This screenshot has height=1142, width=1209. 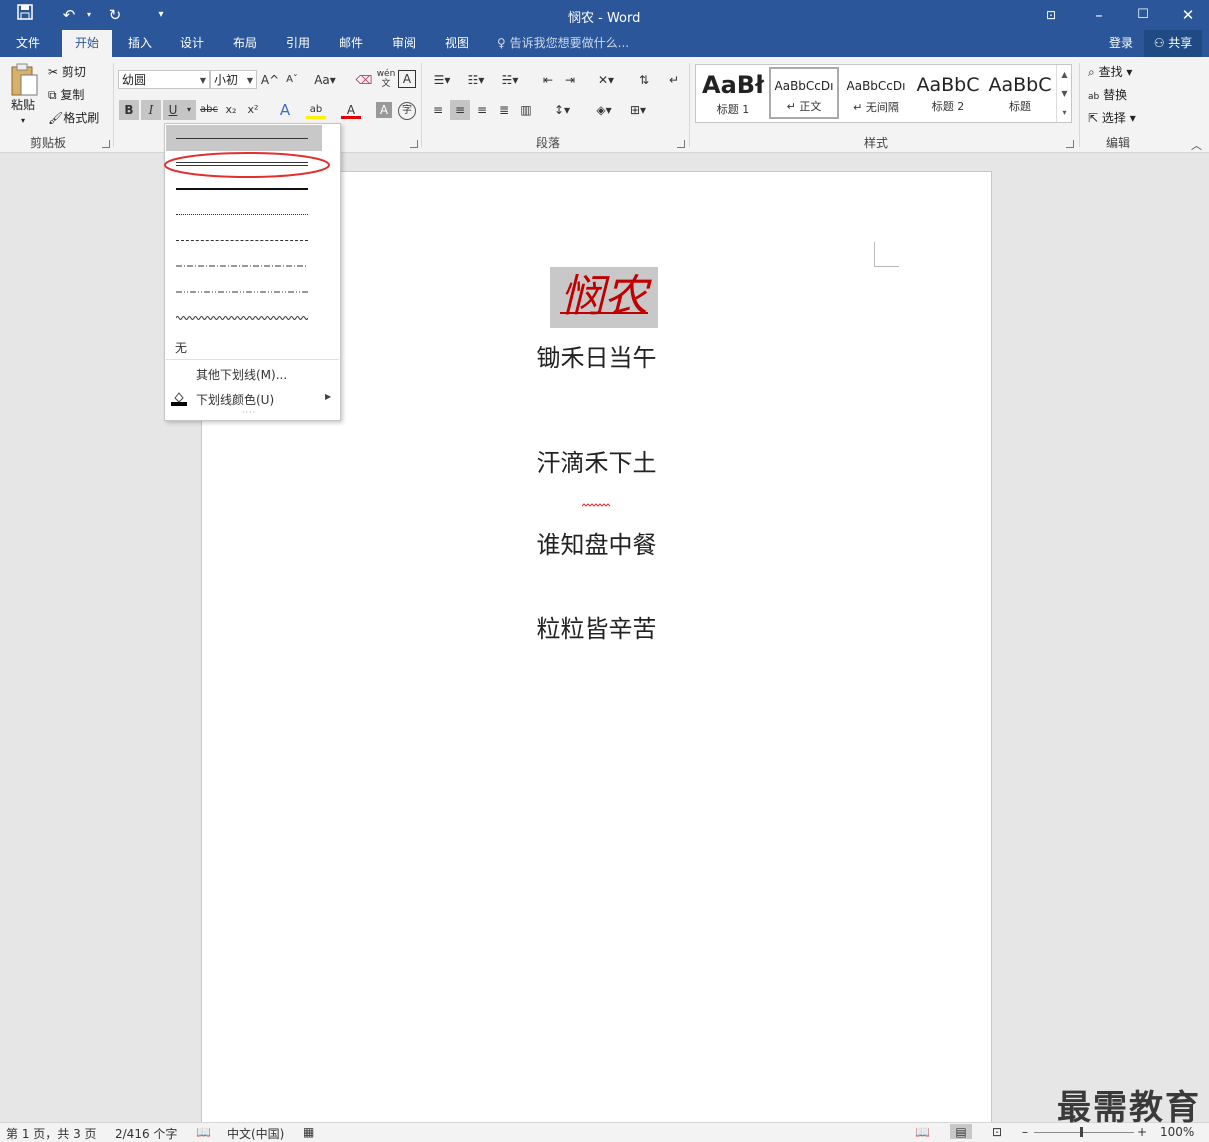 I want to click on underline-option-none: 无, so click(x=181, y=347).